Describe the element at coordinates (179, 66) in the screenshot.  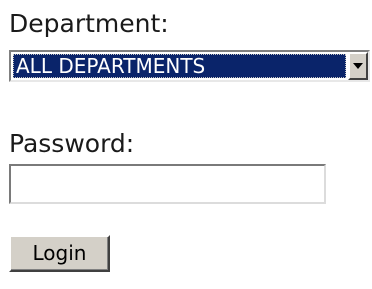
I see `department-selected-value: ALL DEPARTMENTS` at that location.